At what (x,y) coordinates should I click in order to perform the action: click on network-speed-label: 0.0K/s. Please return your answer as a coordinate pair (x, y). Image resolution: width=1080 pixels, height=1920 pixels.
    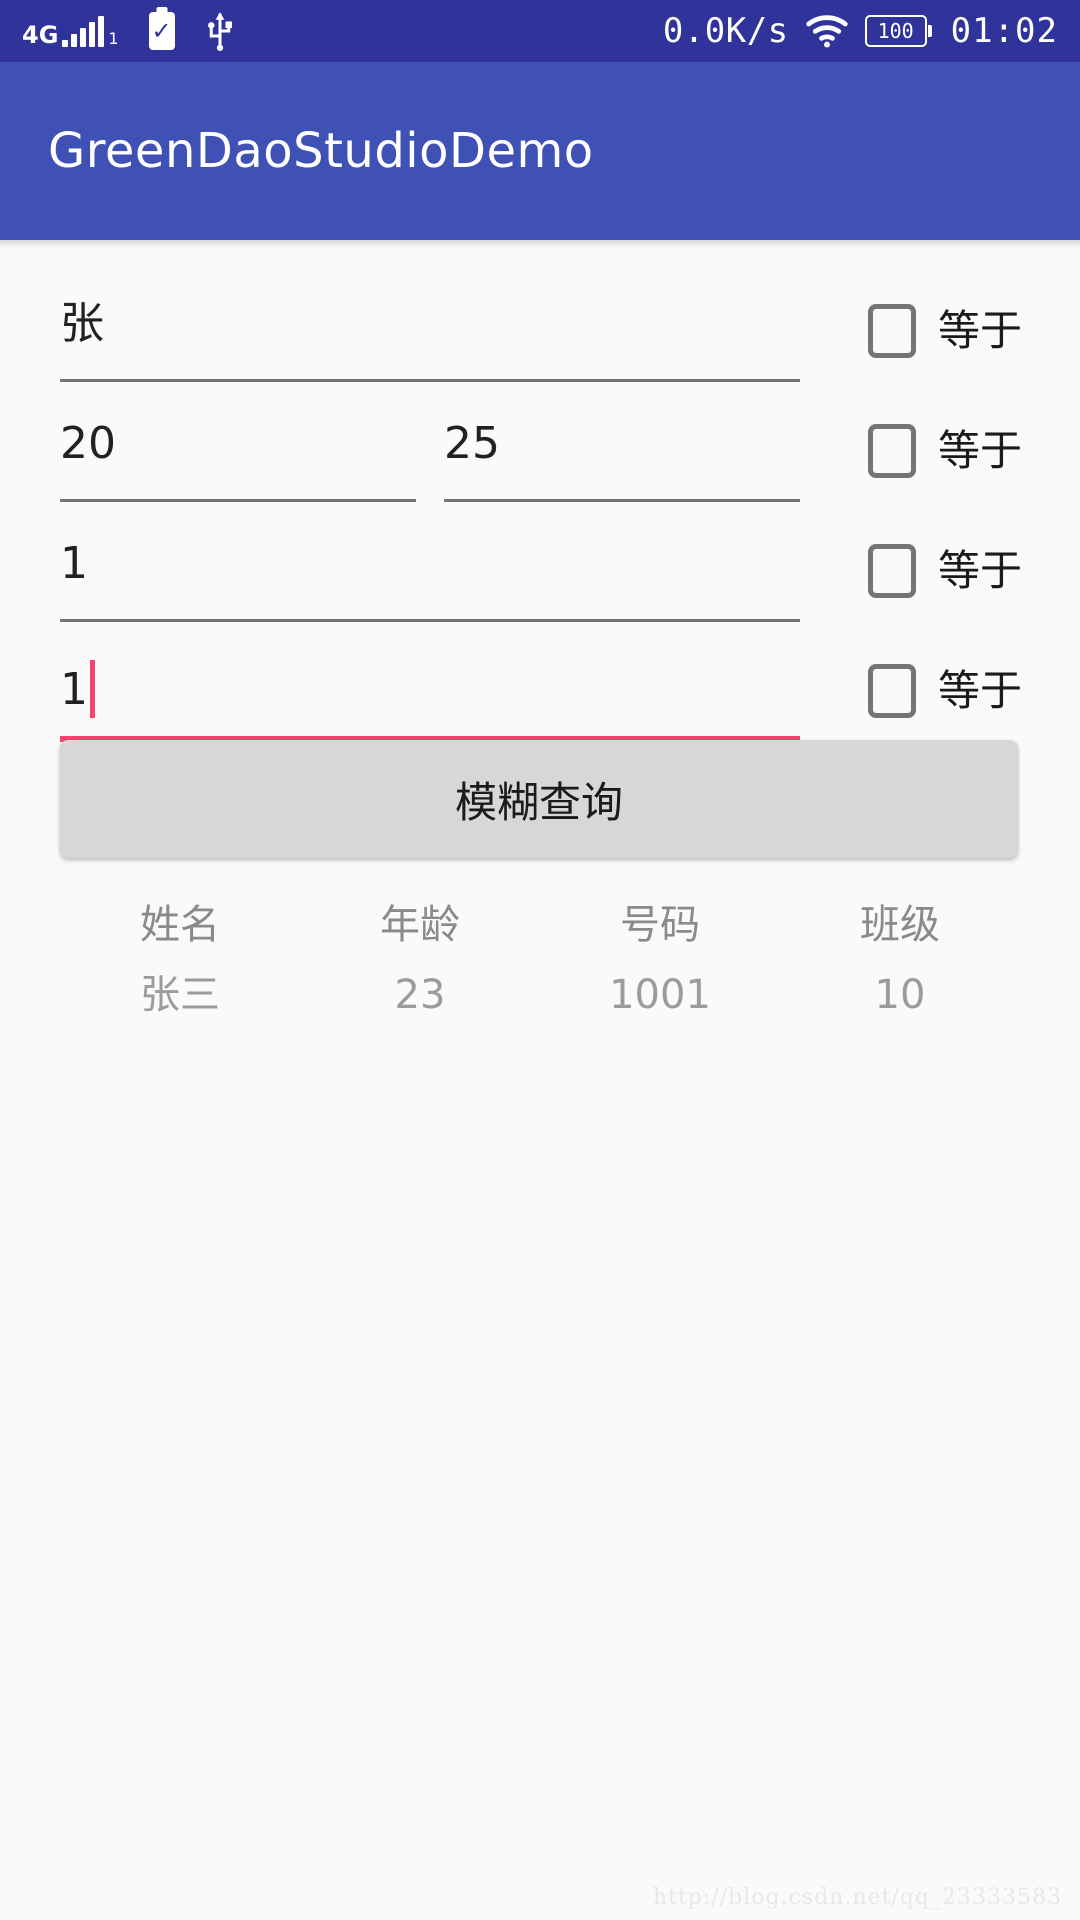
    Looking at the image, I should click on (725, 31).